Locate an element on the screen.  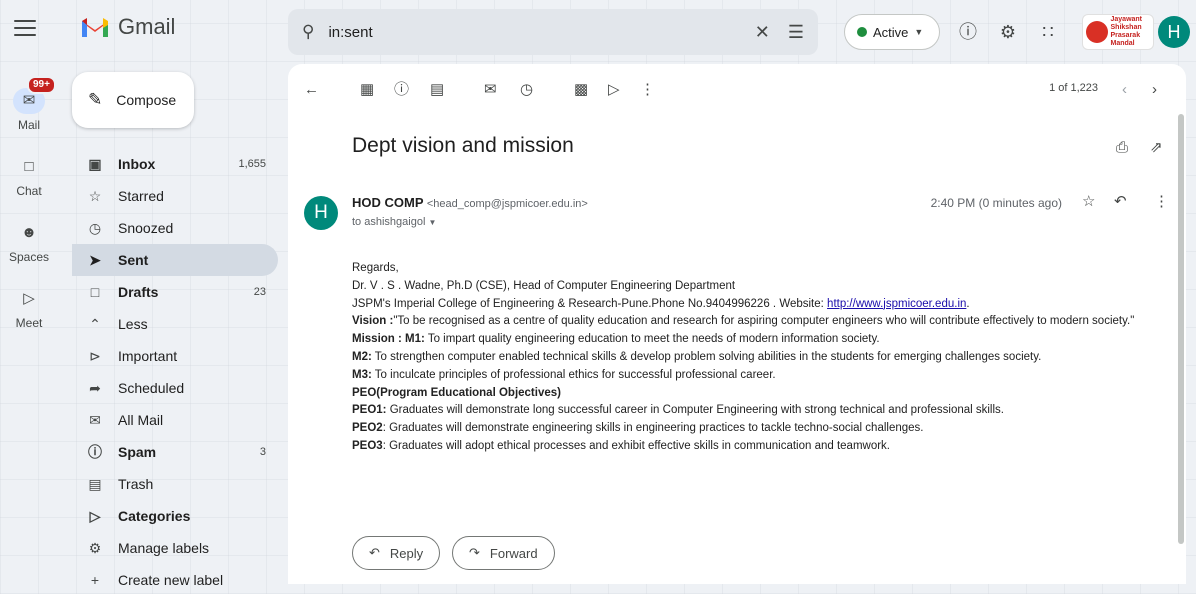
peo1-label: PEO1: is located at coordinates (369, 410).